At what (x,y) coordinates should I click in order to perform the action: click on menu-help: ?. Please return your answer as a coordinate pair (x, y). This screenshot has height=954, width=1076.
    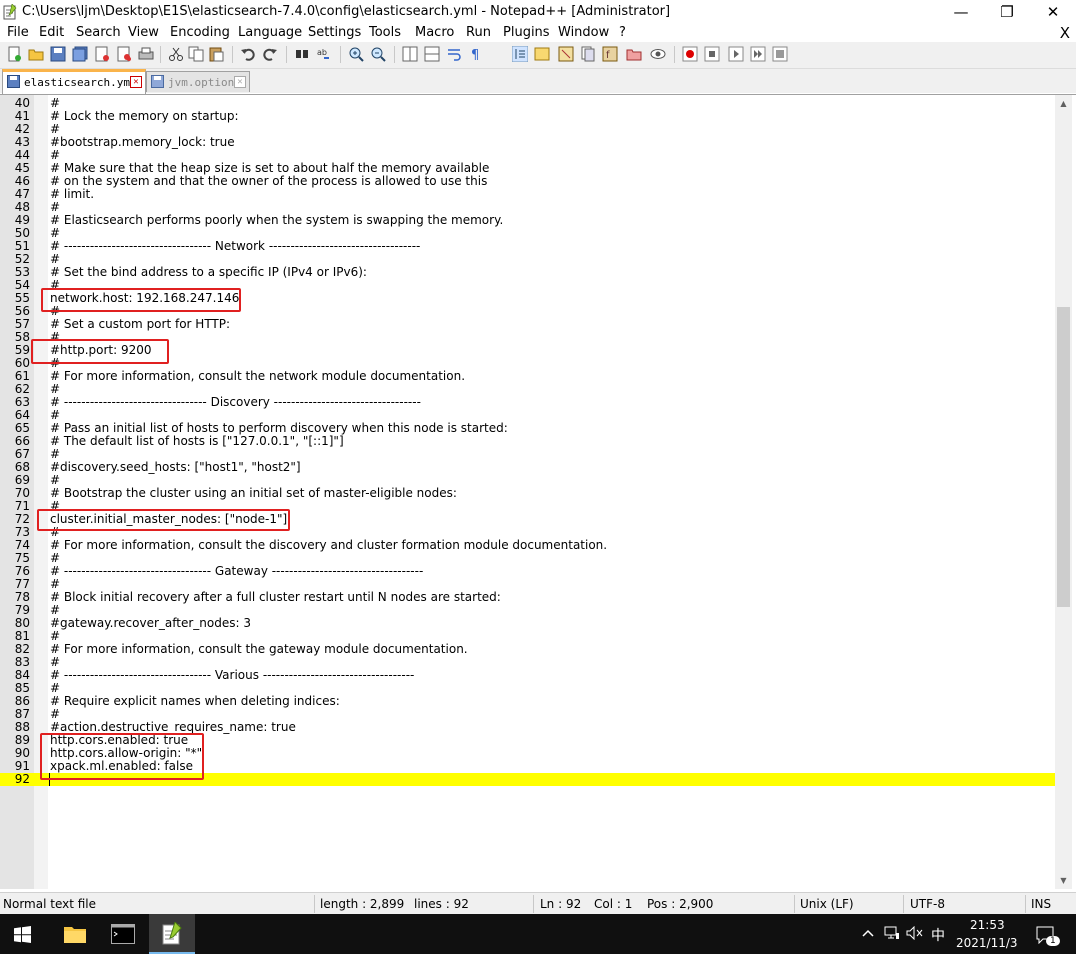
    Looking at the image, I should click on (622, 32).